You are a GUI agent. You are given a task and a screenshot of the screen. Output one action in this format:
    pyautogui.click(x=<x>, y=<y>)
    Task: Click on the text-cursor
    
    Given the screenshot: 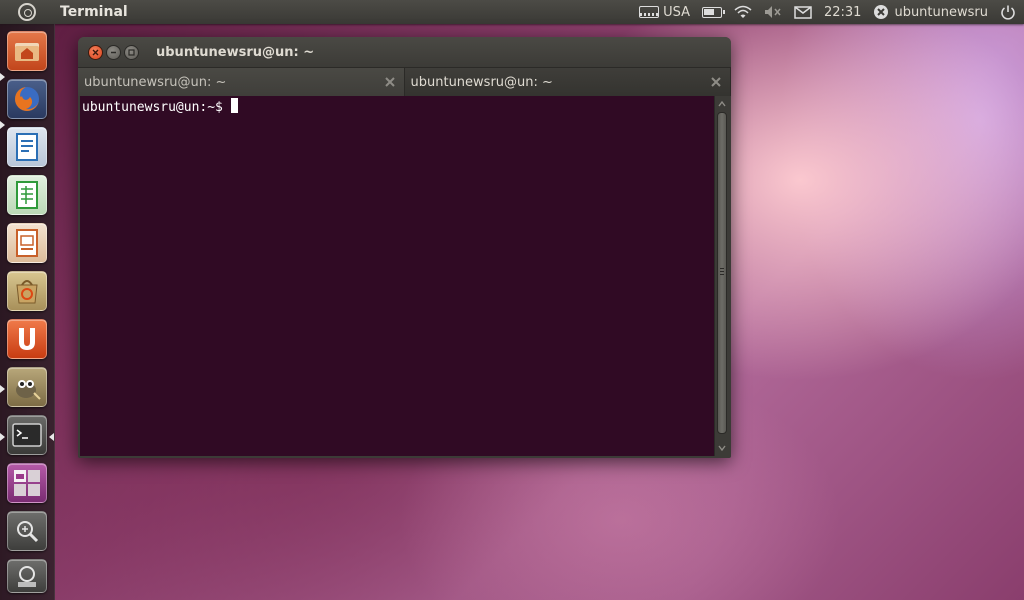 What is the action you would take?
    pyautogui.click(x=234, y=105)
    